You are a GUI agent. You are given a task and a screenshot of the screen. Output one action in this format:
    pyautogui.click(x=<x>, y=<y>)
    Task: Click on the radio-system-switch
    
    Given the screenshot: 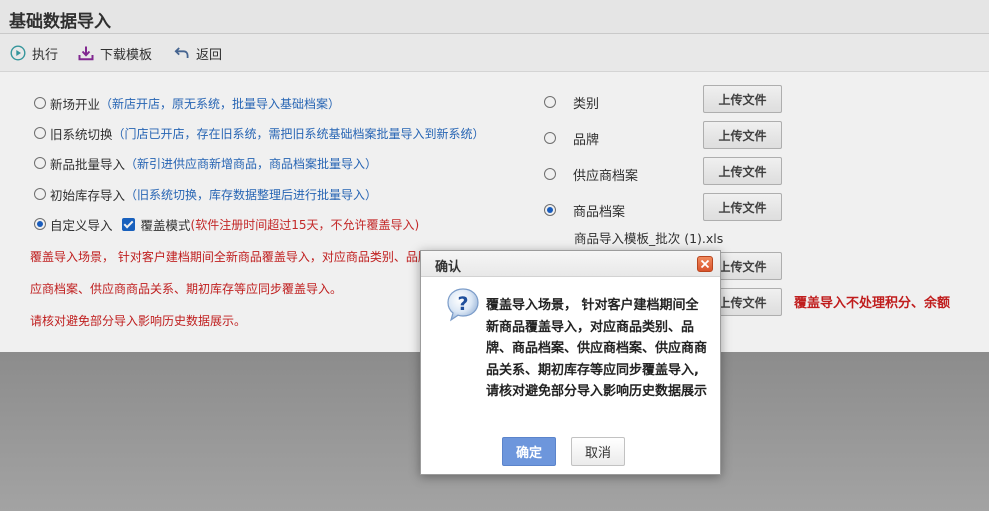 What is the action you would take?
    pyautogui.click(x=40, y=133)
    